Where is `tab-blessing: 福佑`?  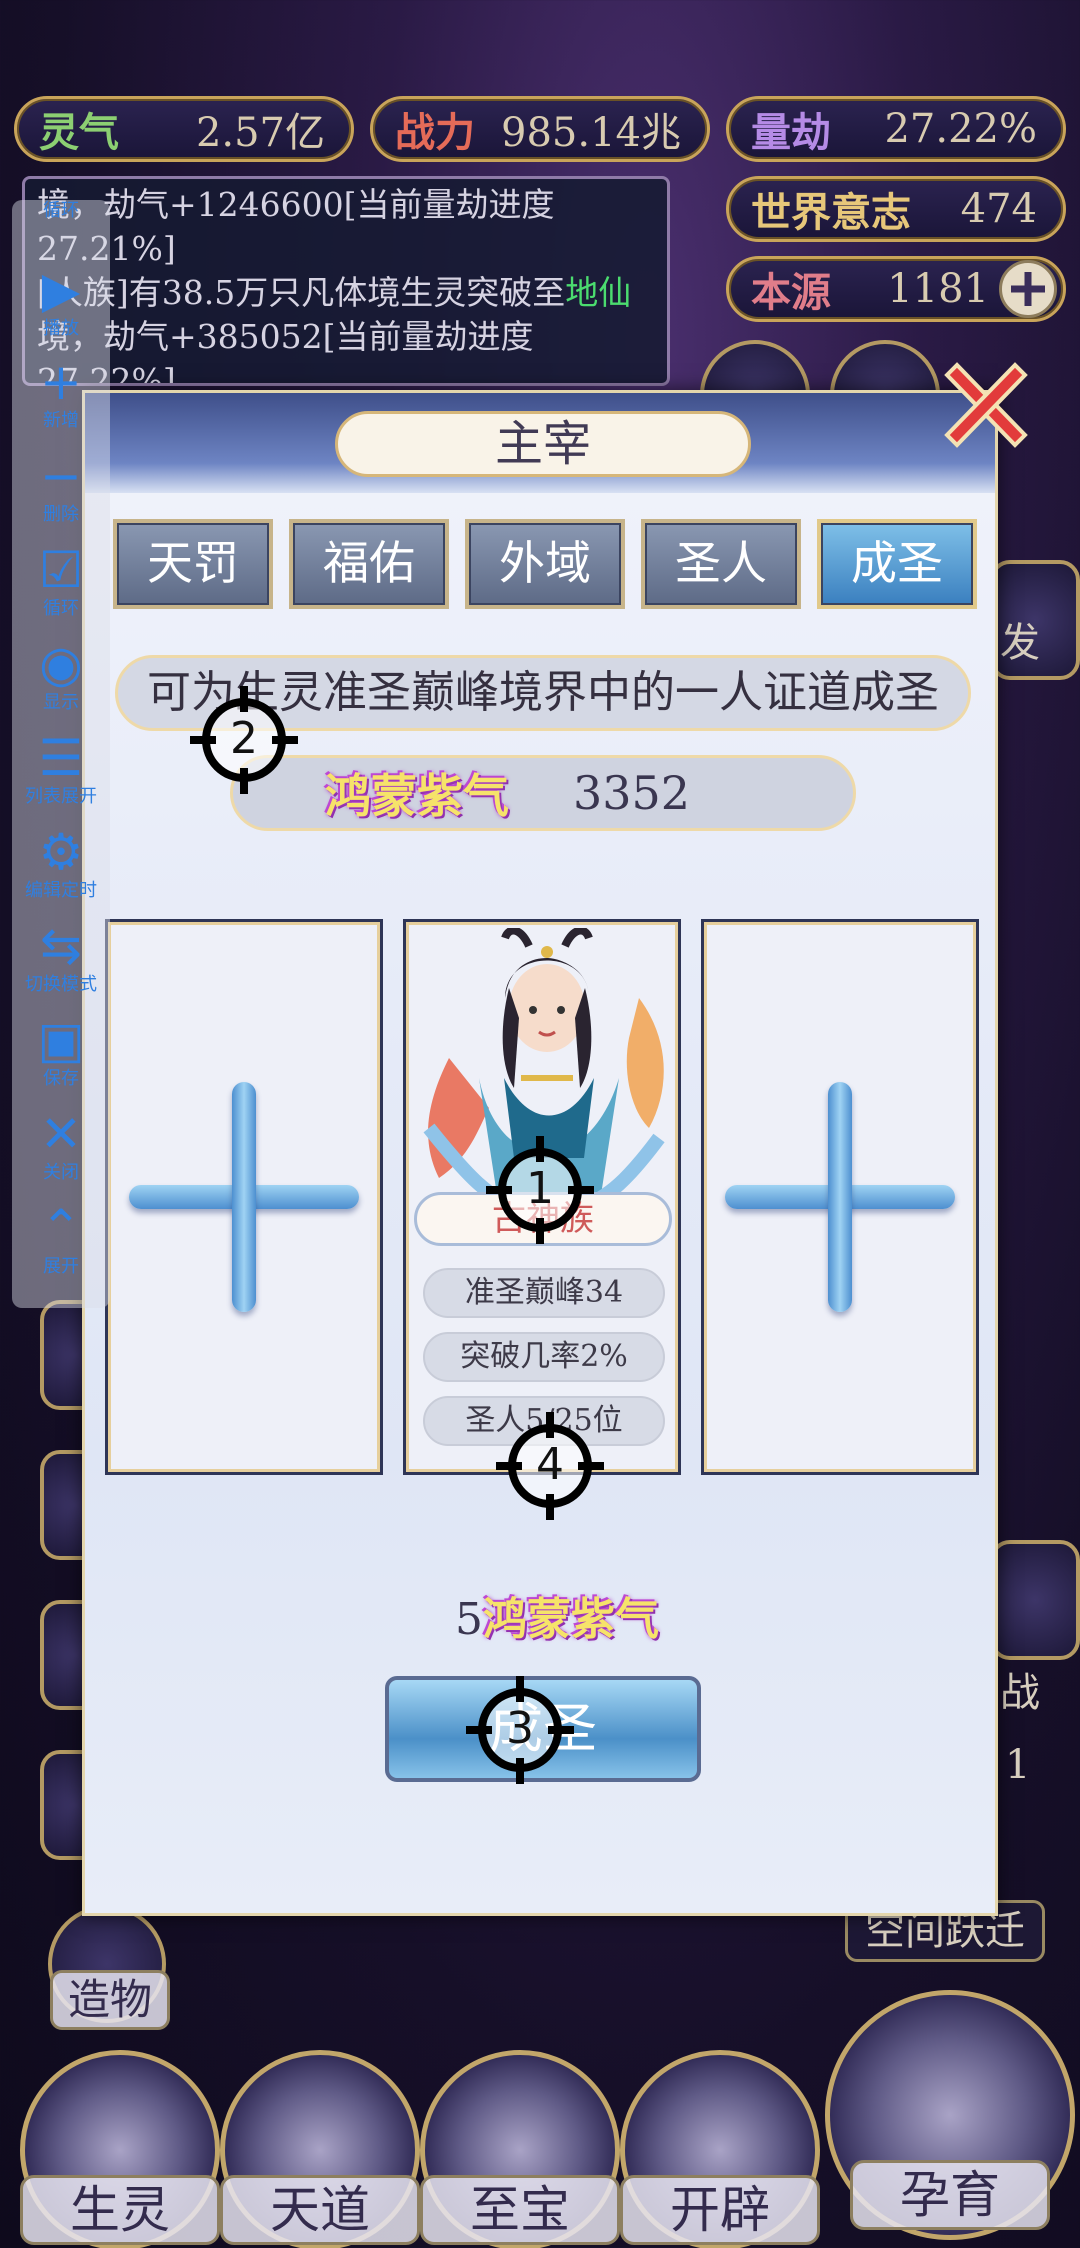
tab-blessing: 福佑 is located at coordinates (369, 564).